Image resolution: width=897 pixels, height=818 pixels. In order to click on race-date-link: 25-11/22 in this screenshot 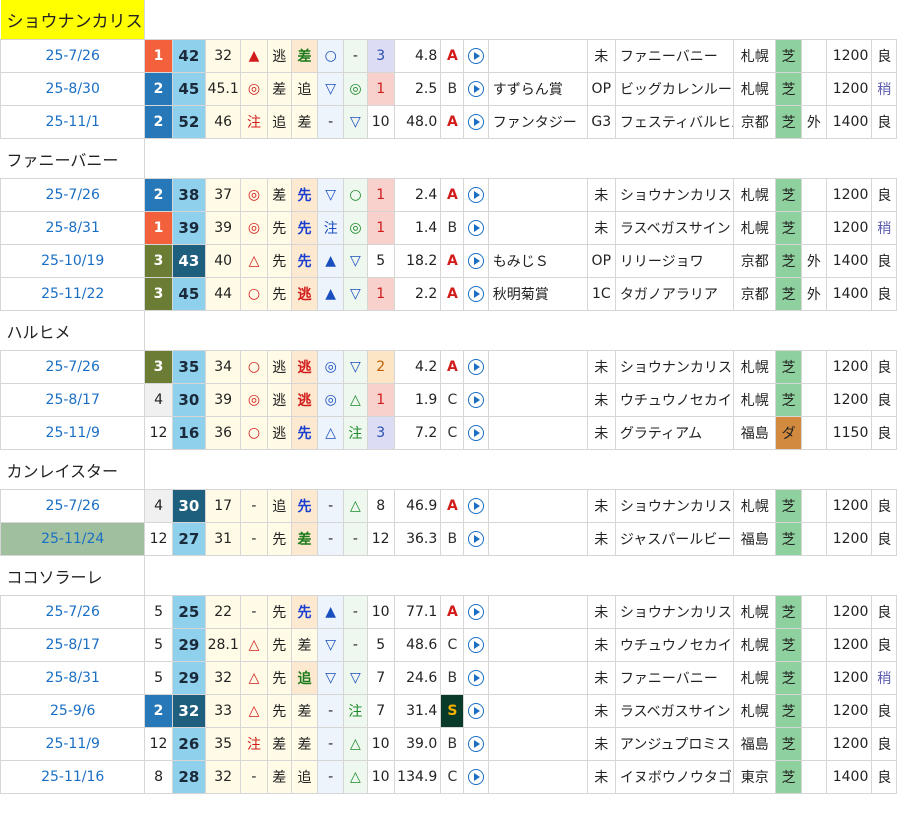, I will do `click(73, 294)`.